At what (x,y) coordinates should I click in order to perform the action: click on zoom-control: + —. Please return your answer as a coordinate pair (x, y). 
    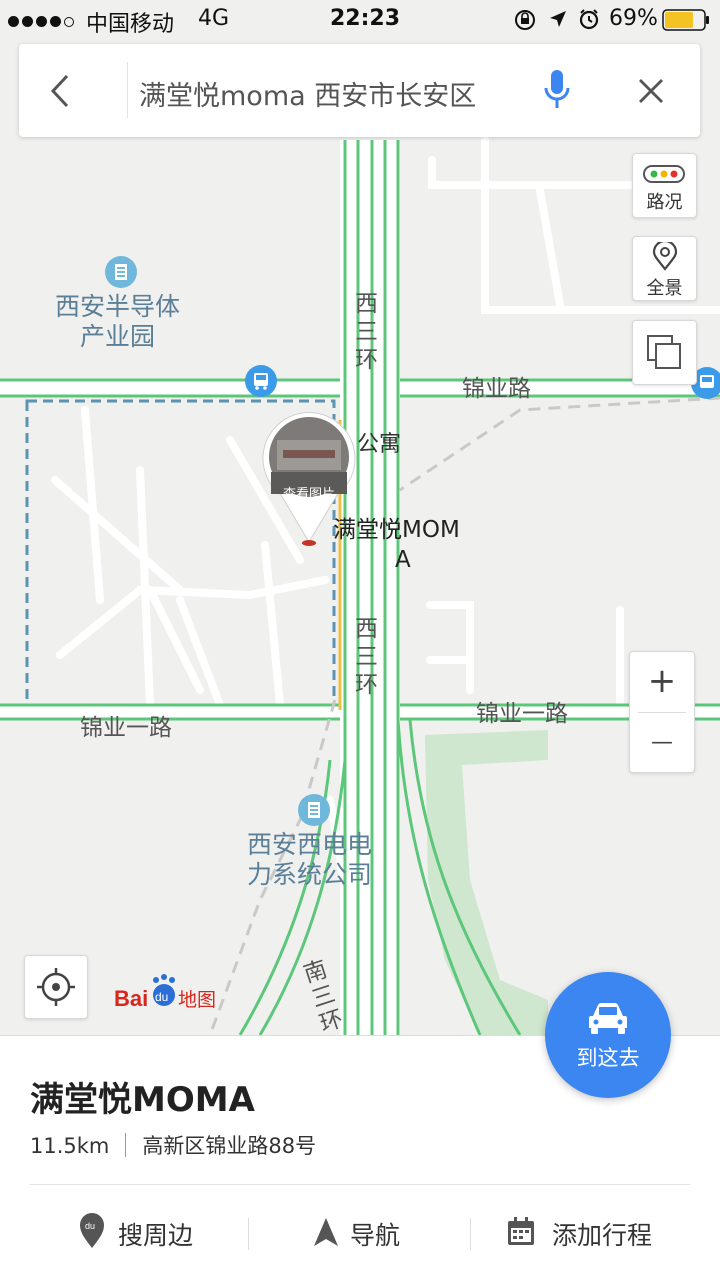
    Looking at the image, I should click on (662, 712).